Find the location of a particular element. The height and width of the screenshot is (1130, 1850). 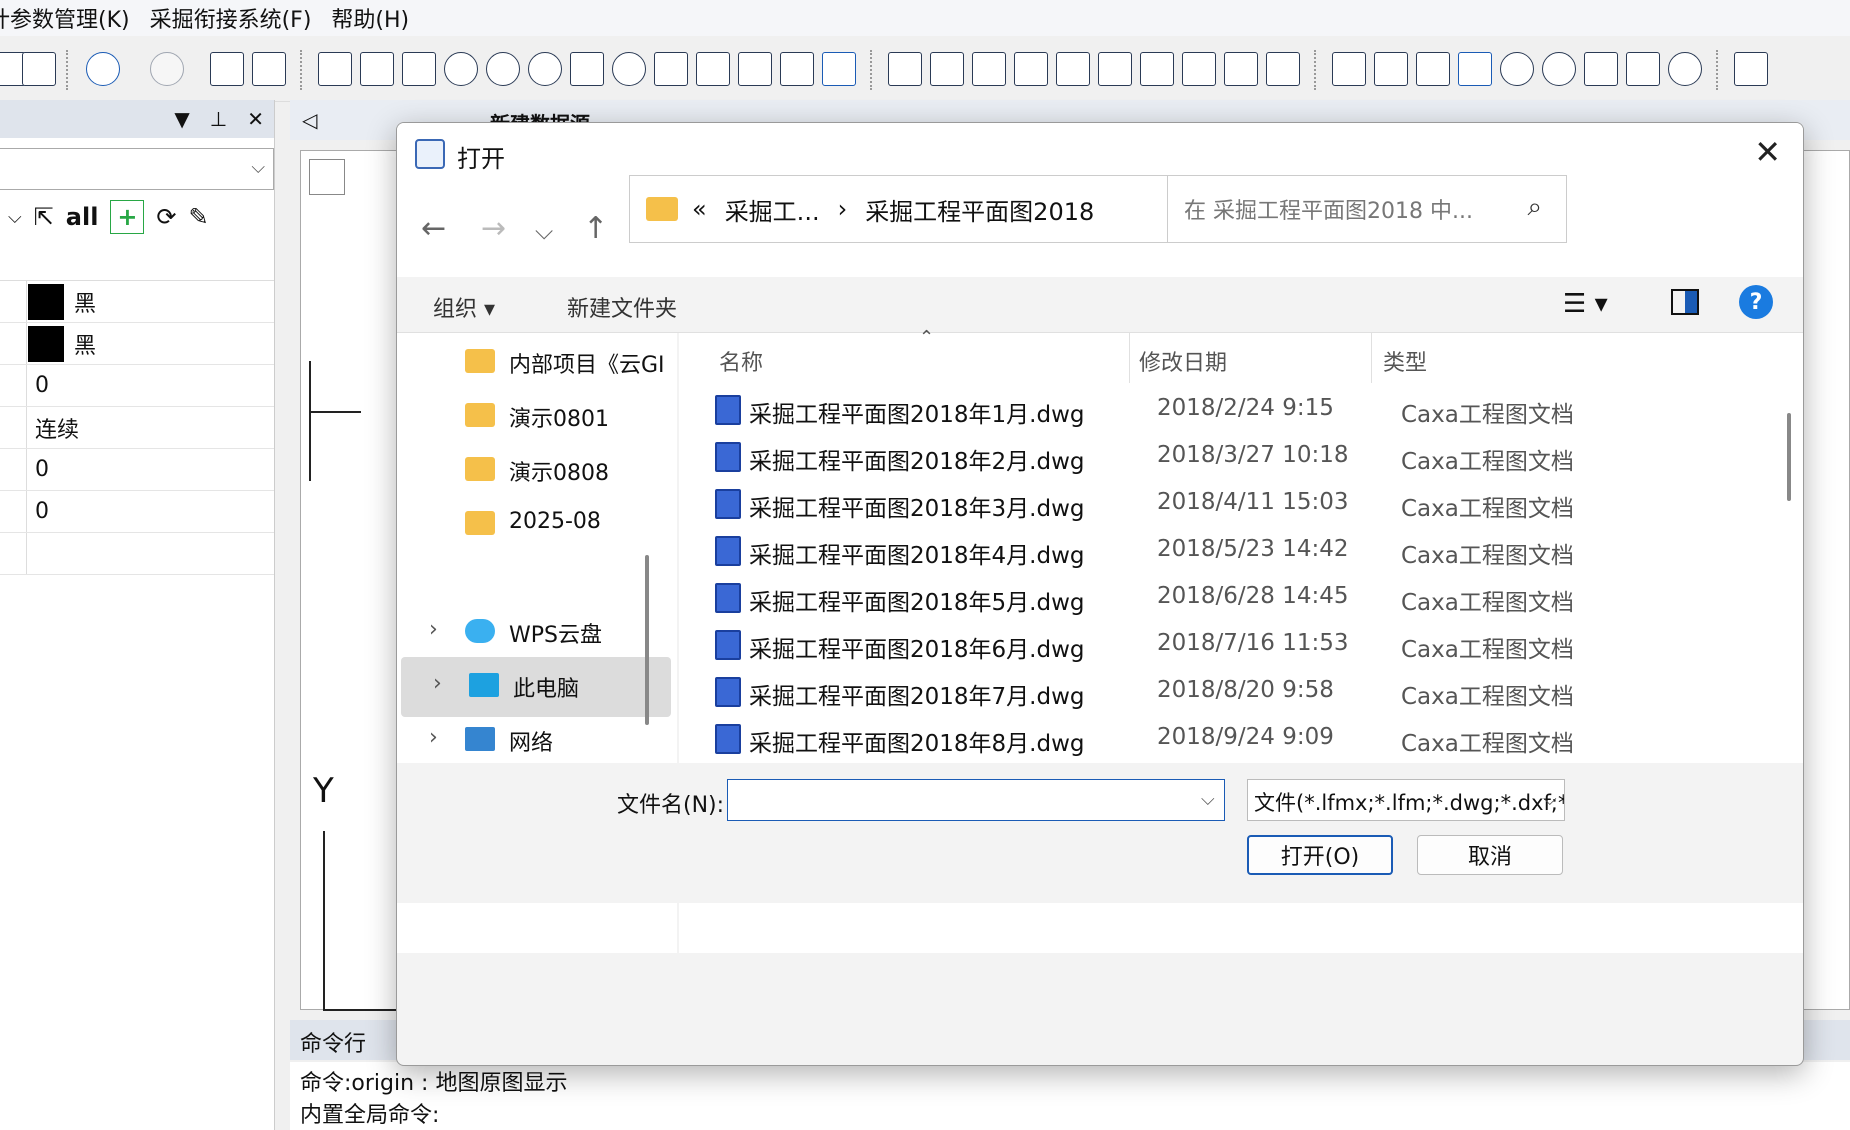

nav-item-network: › 网络 is located at coordinates (532, 741).